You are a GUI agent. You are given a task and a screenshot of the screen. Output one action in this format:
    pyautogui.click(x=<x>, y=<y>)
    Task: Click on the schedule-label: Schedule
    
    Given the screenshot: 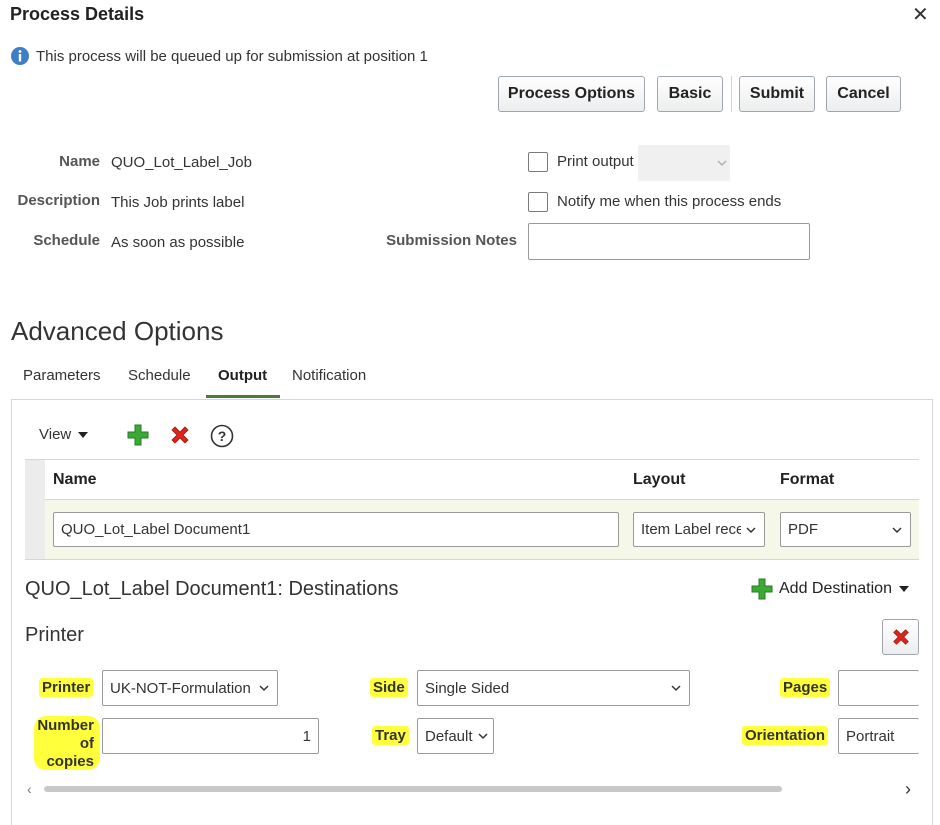 What is the action you would take?
    pyautogui.click(x=66, y=240)
    